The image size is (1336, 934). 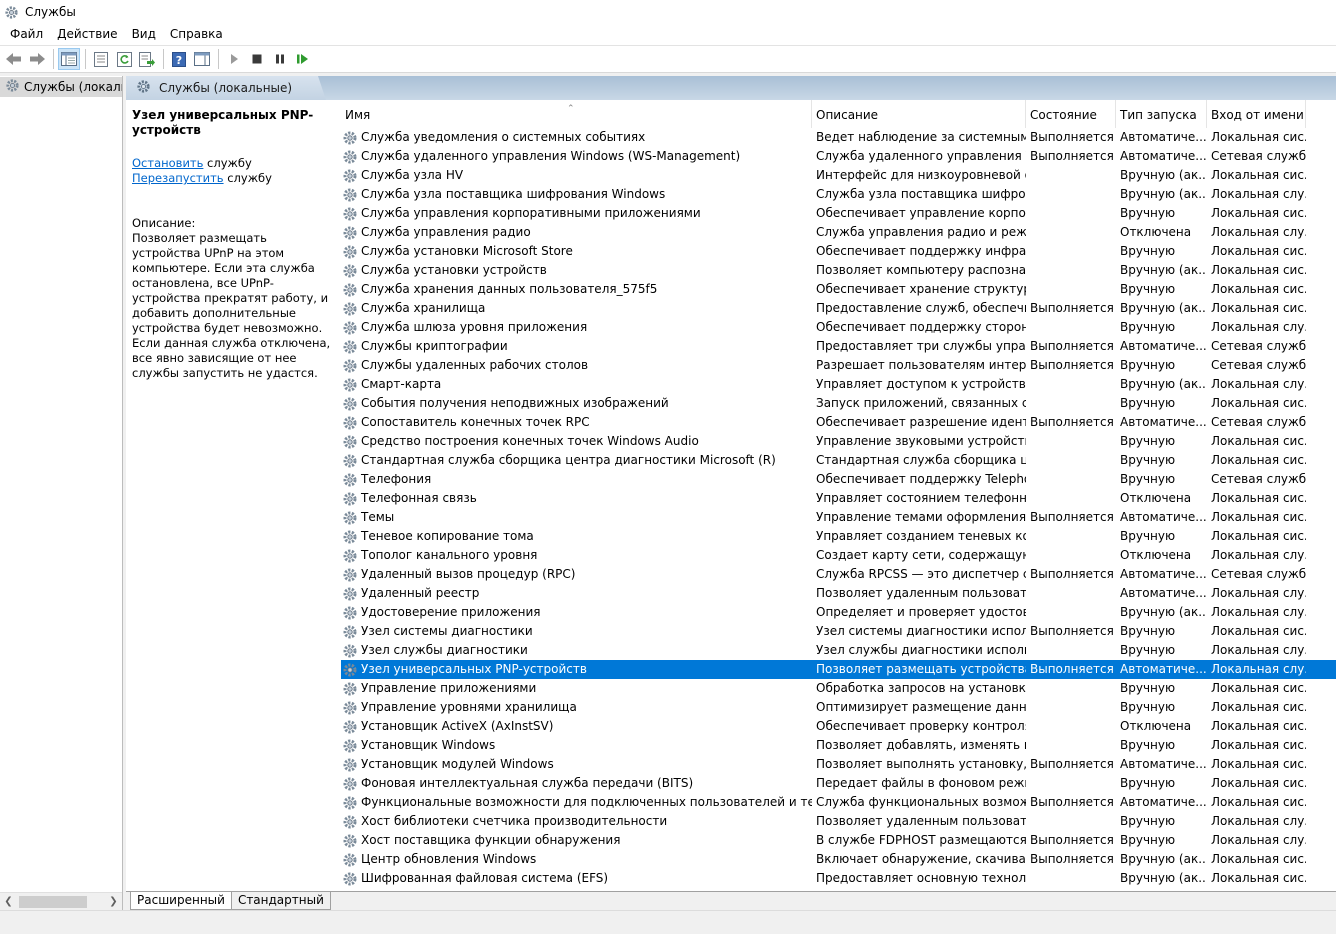 I want to click on properties-icon, so click(x=101, y=59).